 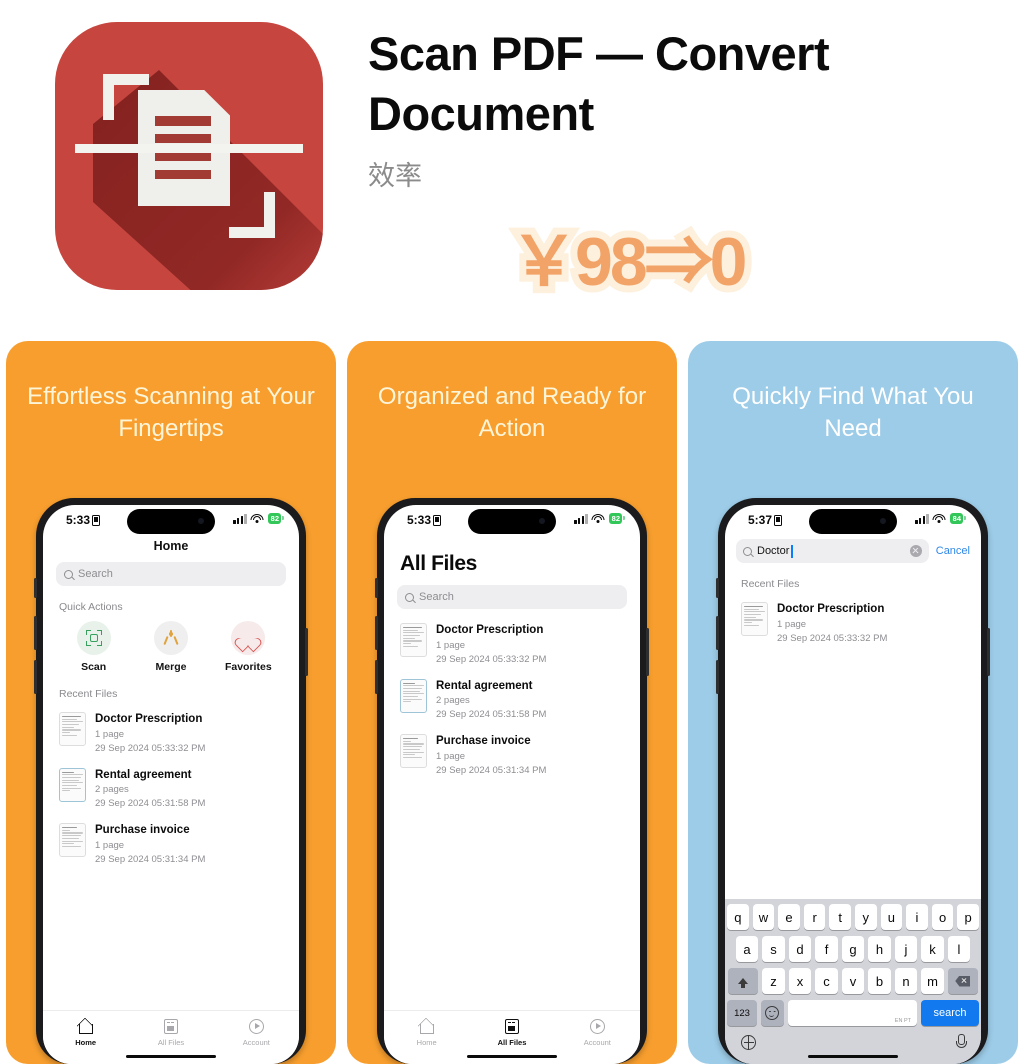 I want to click on key-m: m, so click(x=932, y=981).